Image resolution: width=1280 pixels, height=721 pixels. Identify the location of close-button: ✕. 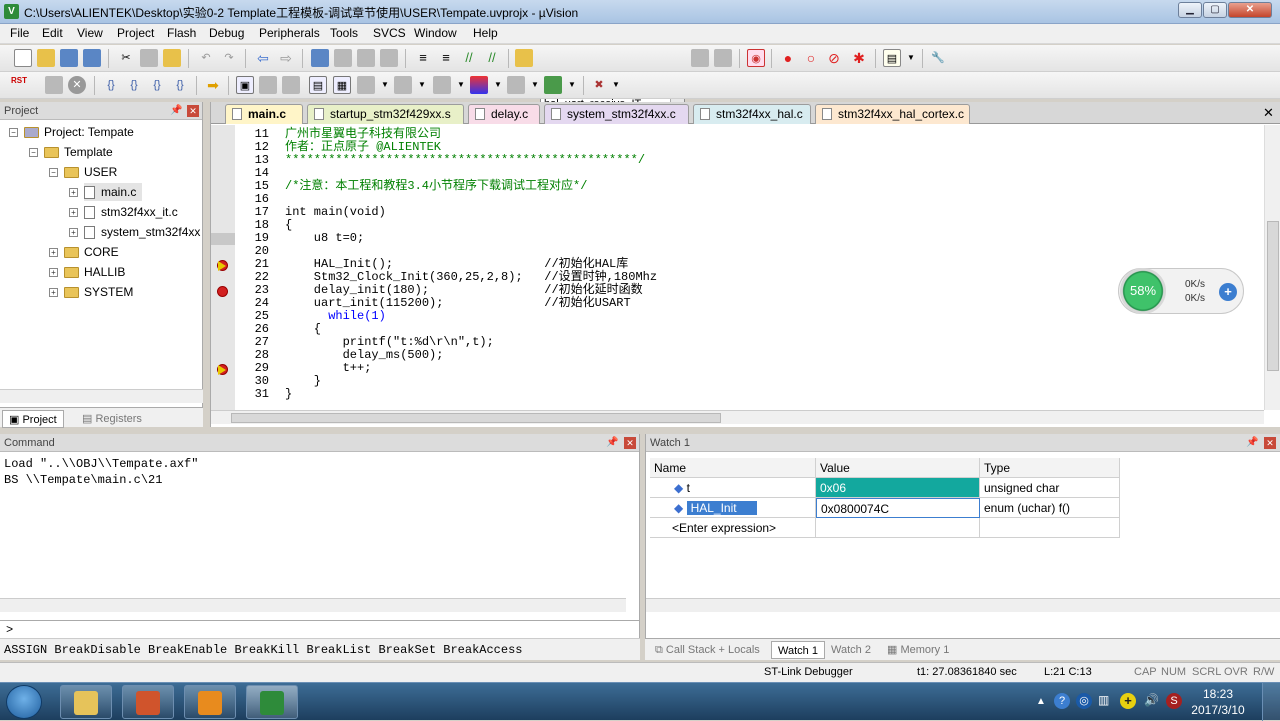
(1250, 10).